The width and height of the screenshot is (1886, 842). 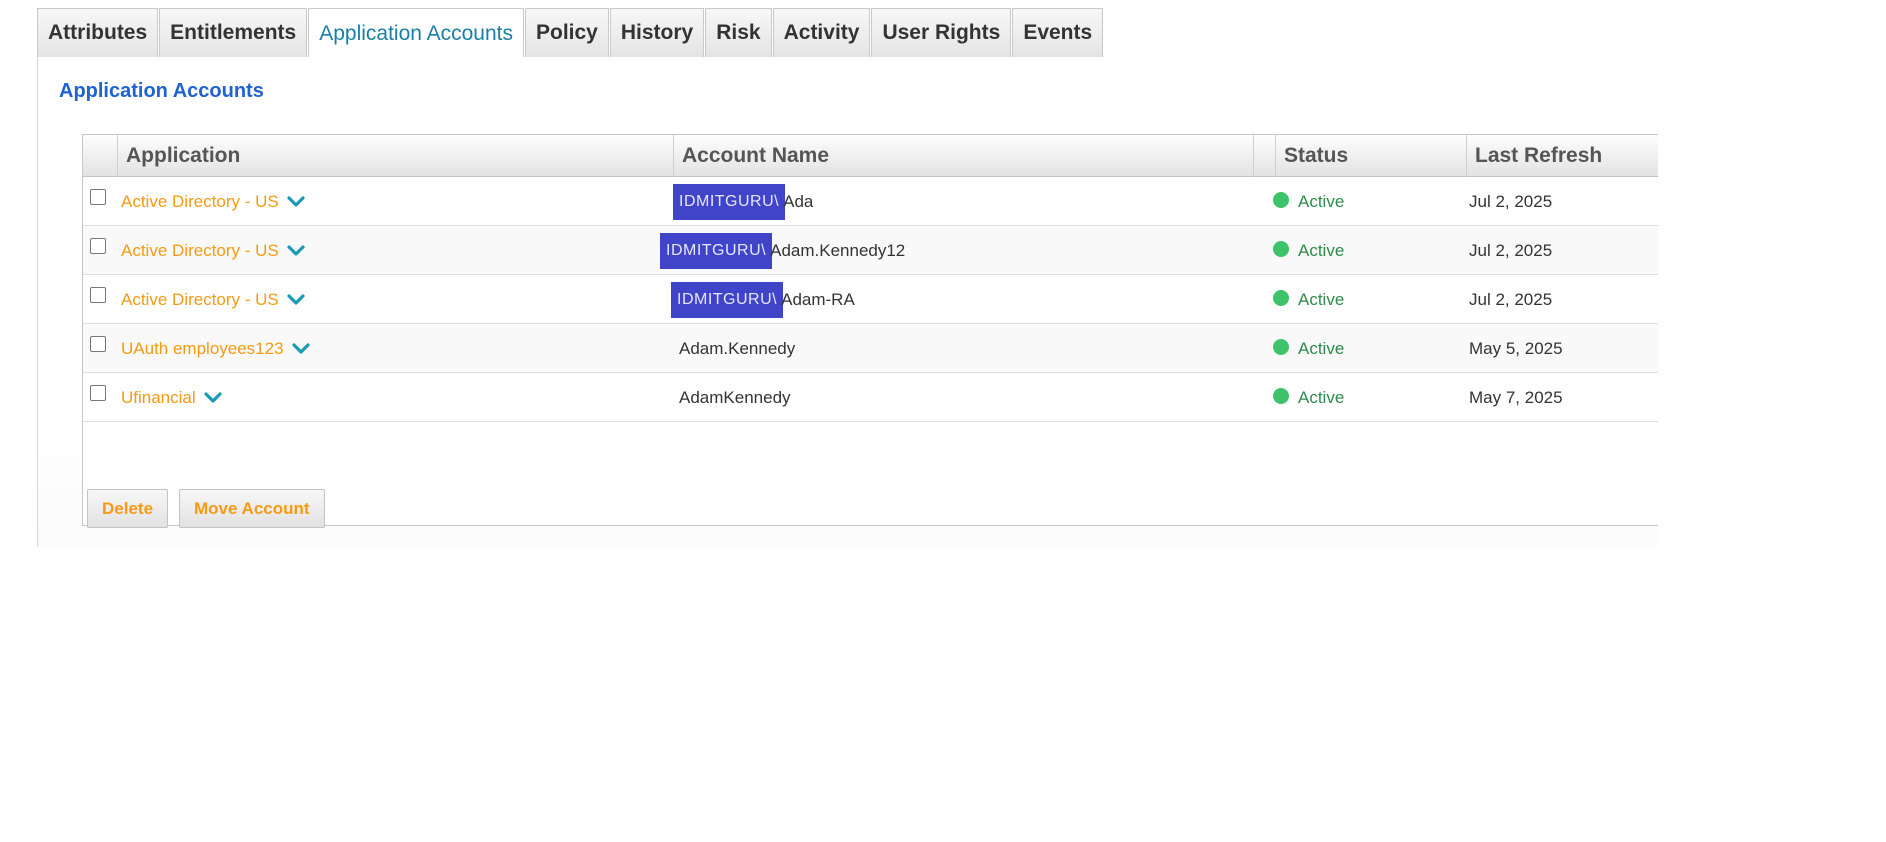 What do you see at coordinates (798, 201) in the screenshot?
I see `account-name: Ada` at bounding box center [798, 201].